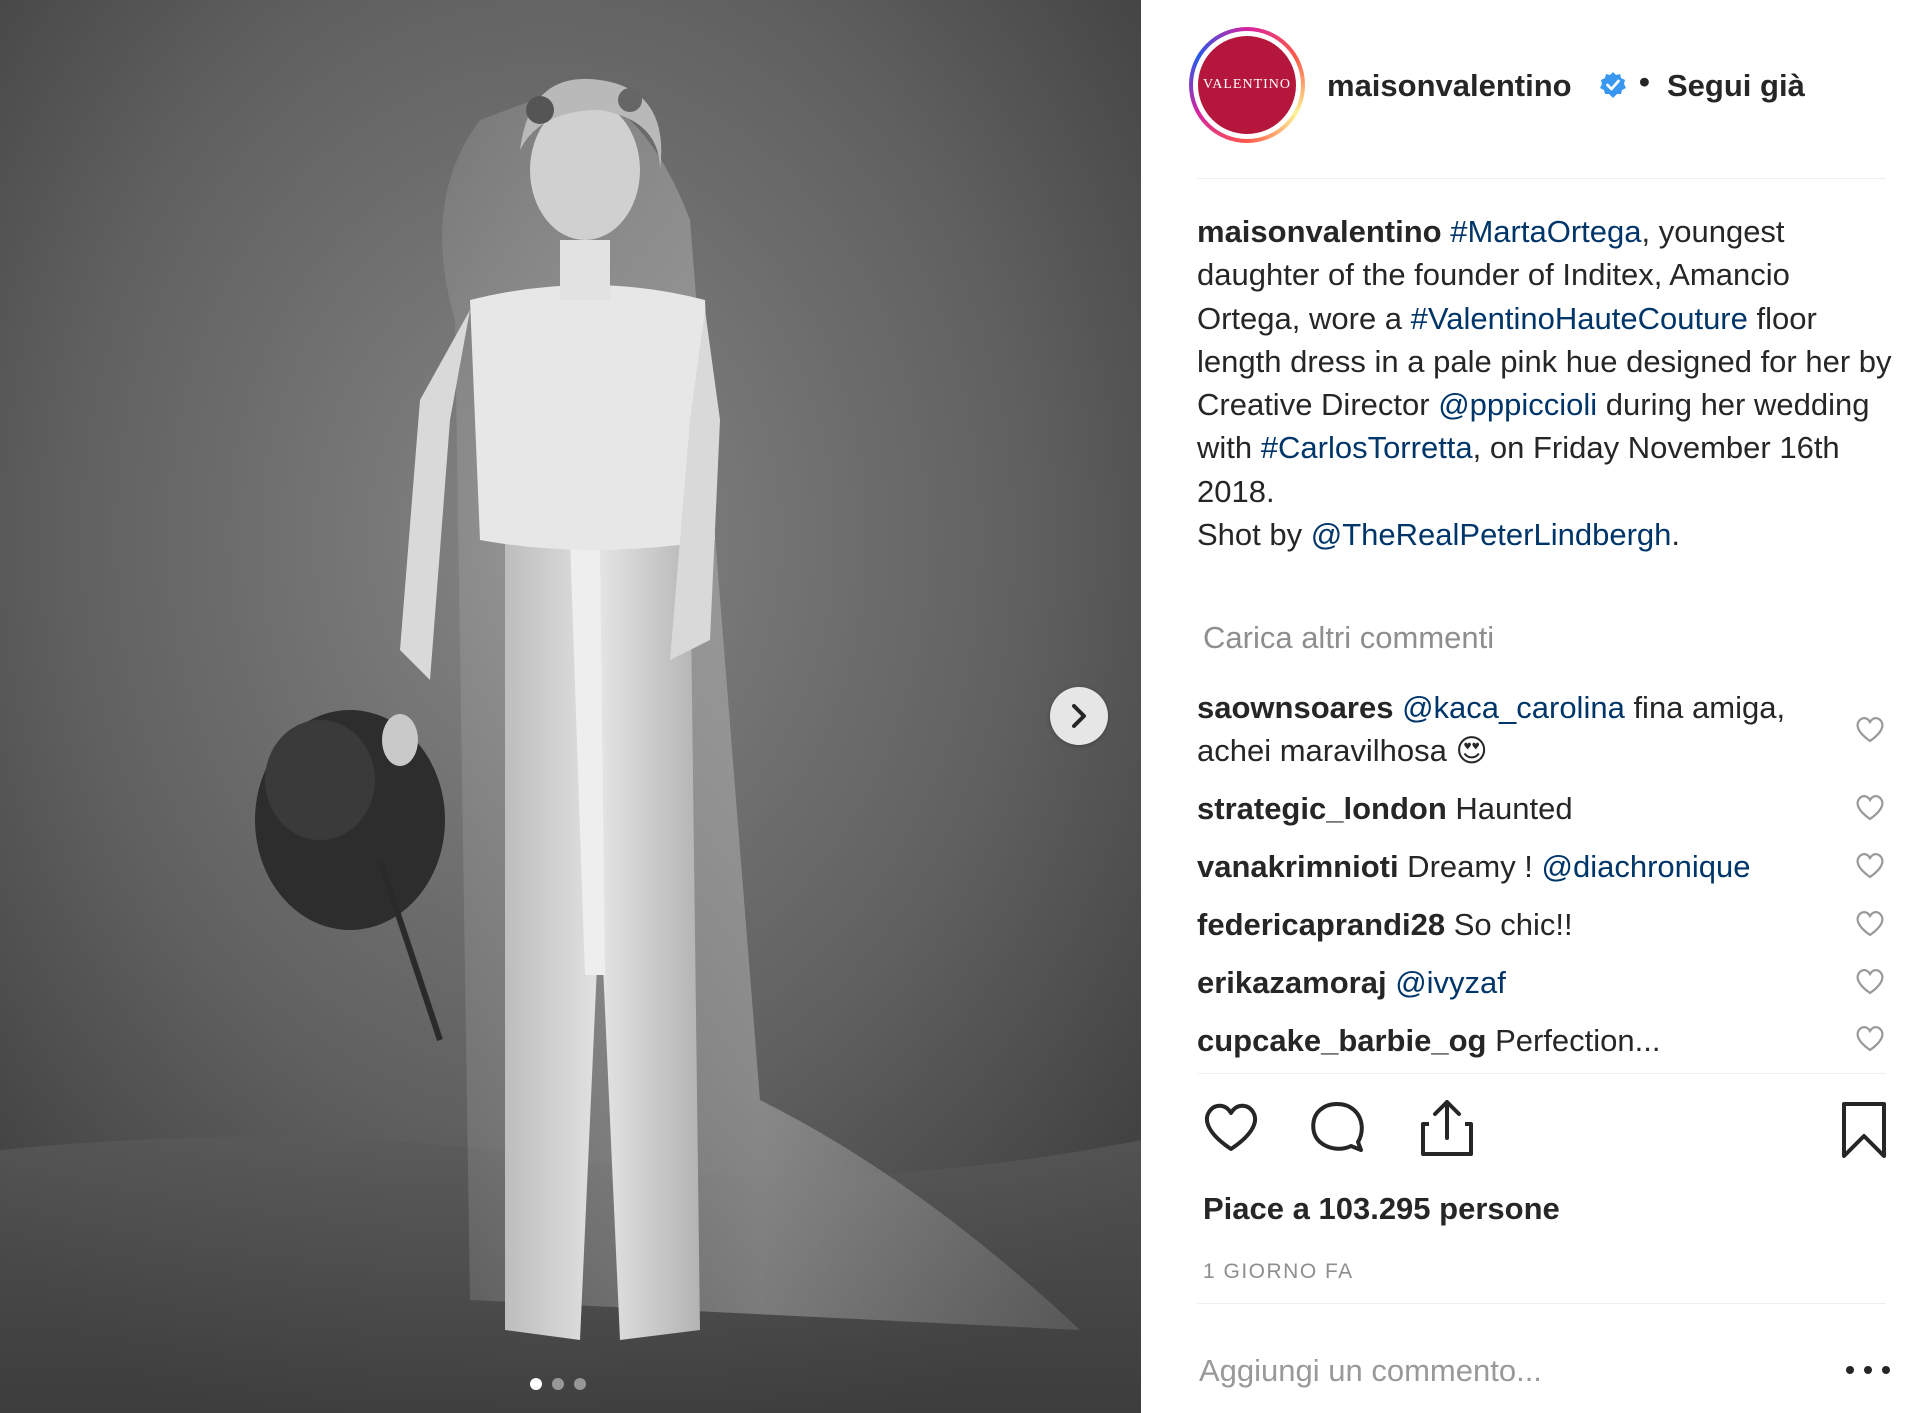 Image resolution: width=1920 pixels, height=1413 pixels. What do you see at coordinates (1447, 1128) in the screenshot?
I see `share-icon` at bounding box center [1447, 1128].